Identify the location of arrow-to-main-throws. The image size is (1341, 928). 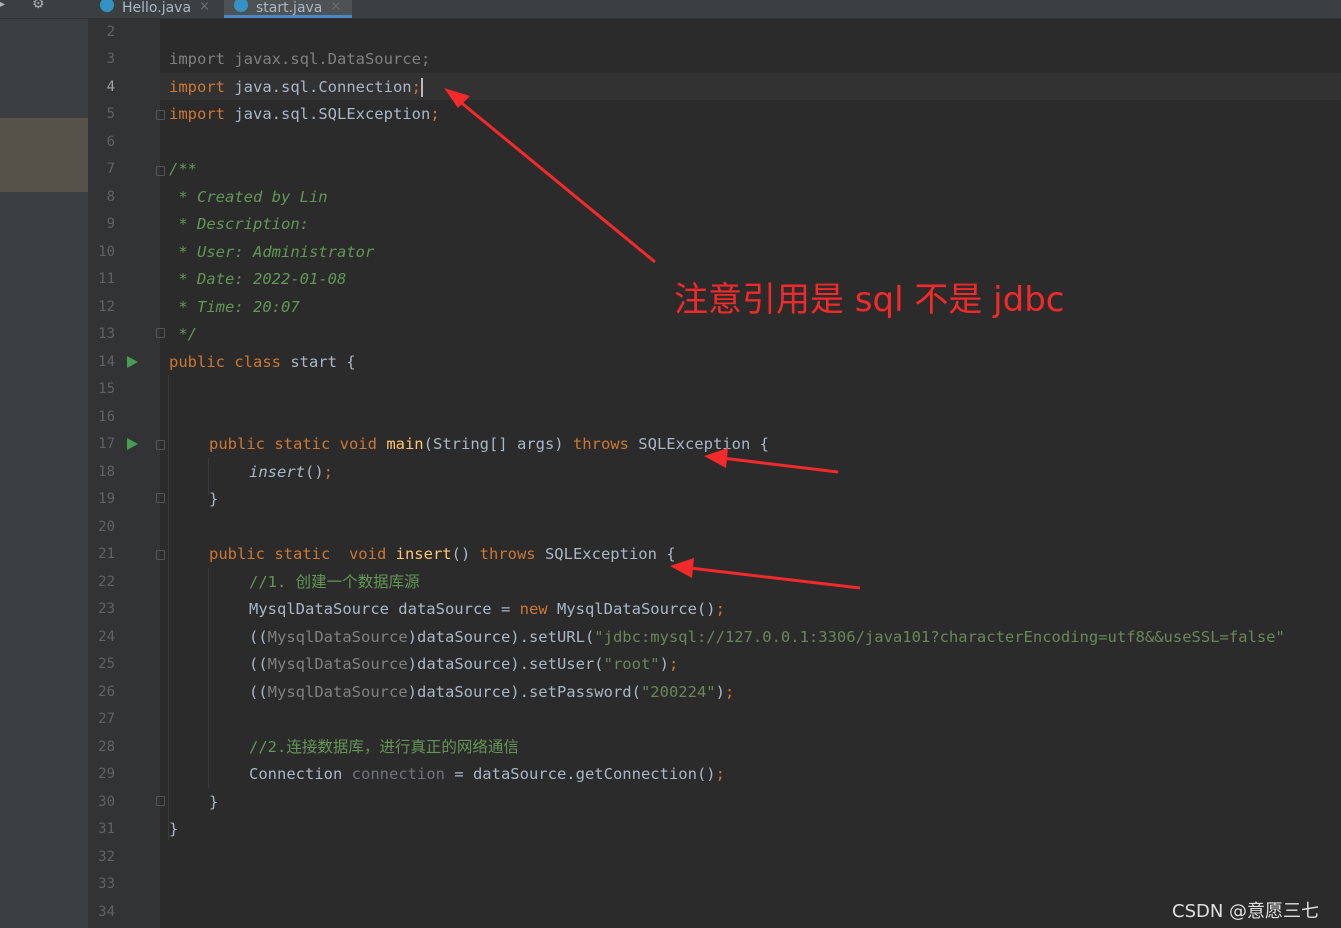
(771, 461).